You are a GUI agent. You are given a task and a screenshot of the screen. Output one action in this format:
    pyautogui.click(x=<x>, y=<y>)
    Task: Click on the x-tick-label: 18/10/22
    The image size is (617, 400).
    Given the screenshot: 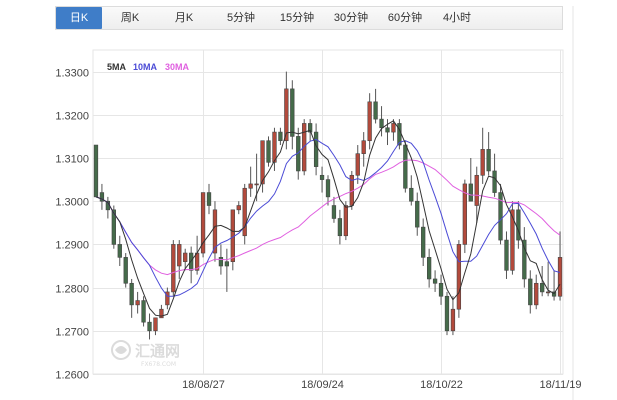 What is the action you would take?
    pyautogui.click(x=441, y=385)
    